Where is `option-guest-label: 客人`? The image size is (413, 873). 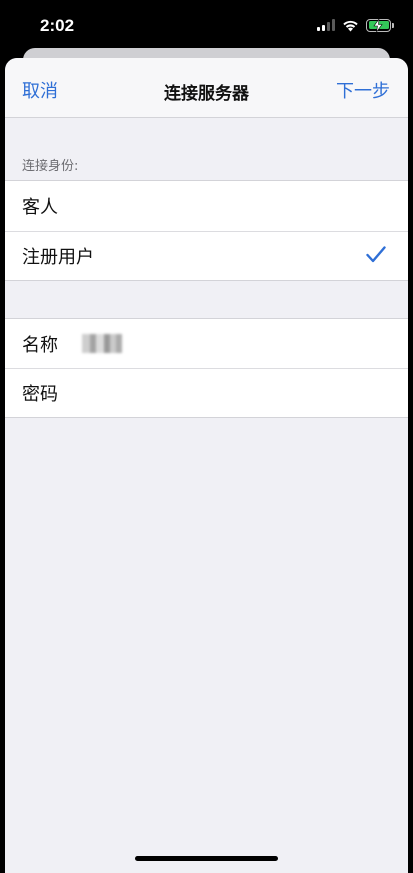 option-guest-label: 客人 is located at coordinates (40, 207).